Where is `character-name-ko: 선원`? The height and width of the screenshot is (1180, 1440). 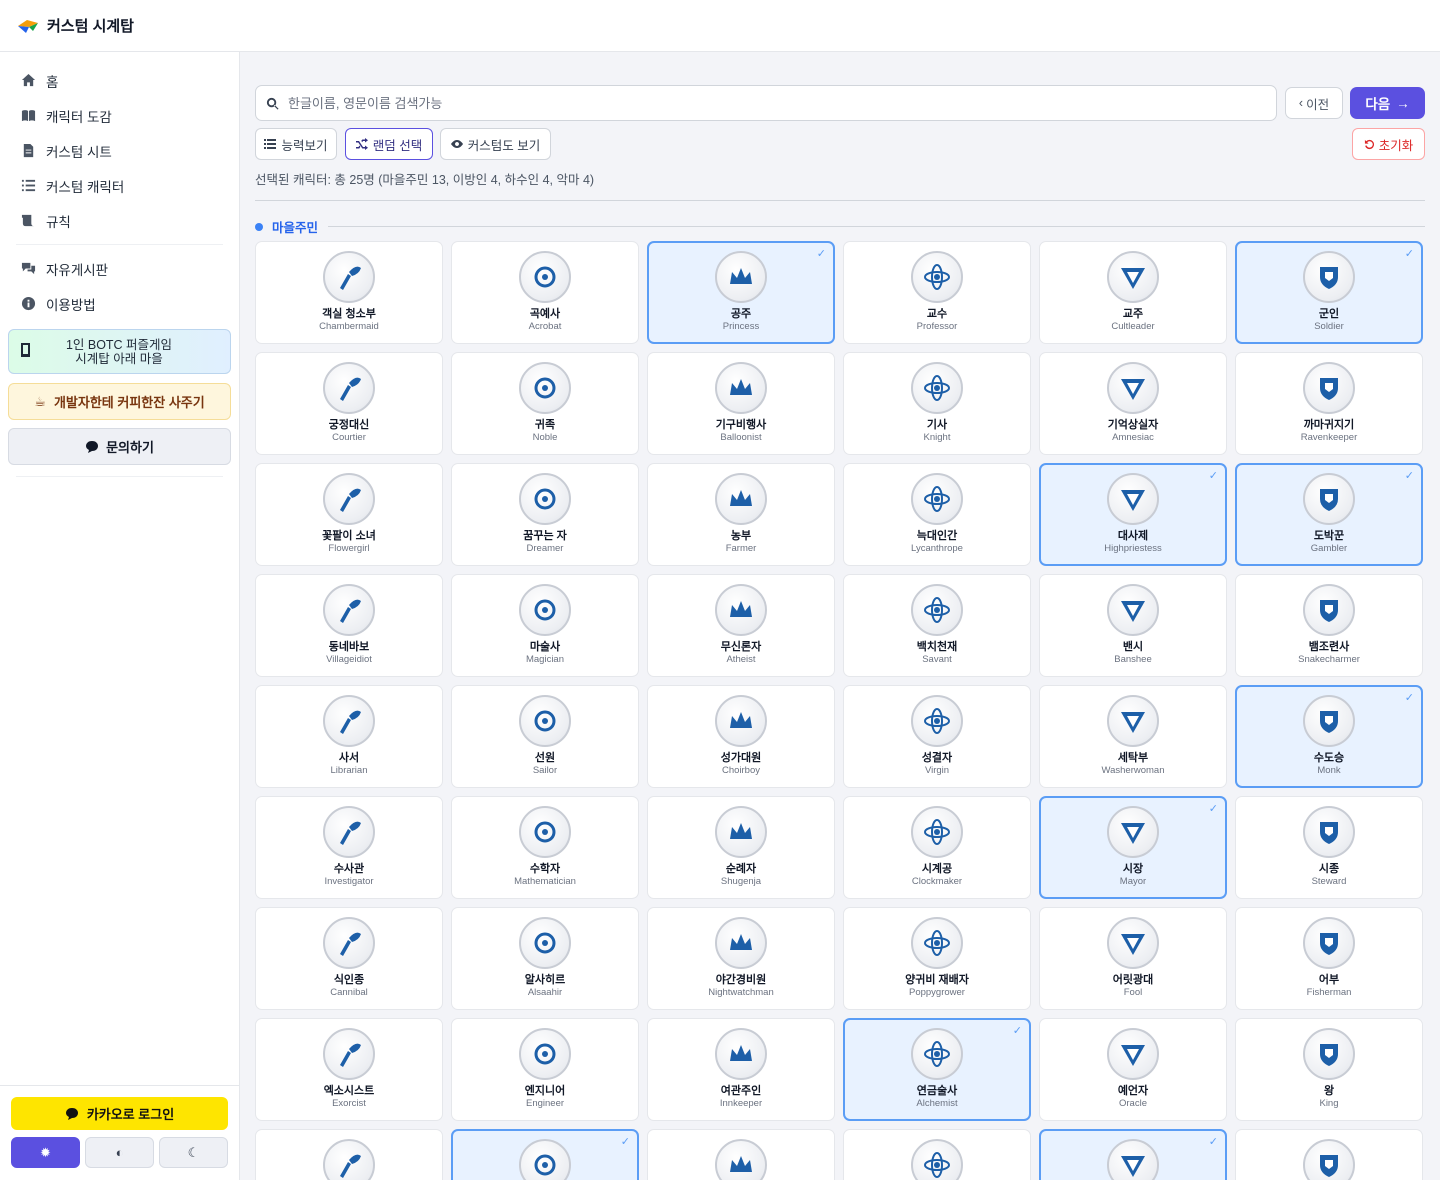 character-name-ko: 선원 is located at coordinates (545, 758).